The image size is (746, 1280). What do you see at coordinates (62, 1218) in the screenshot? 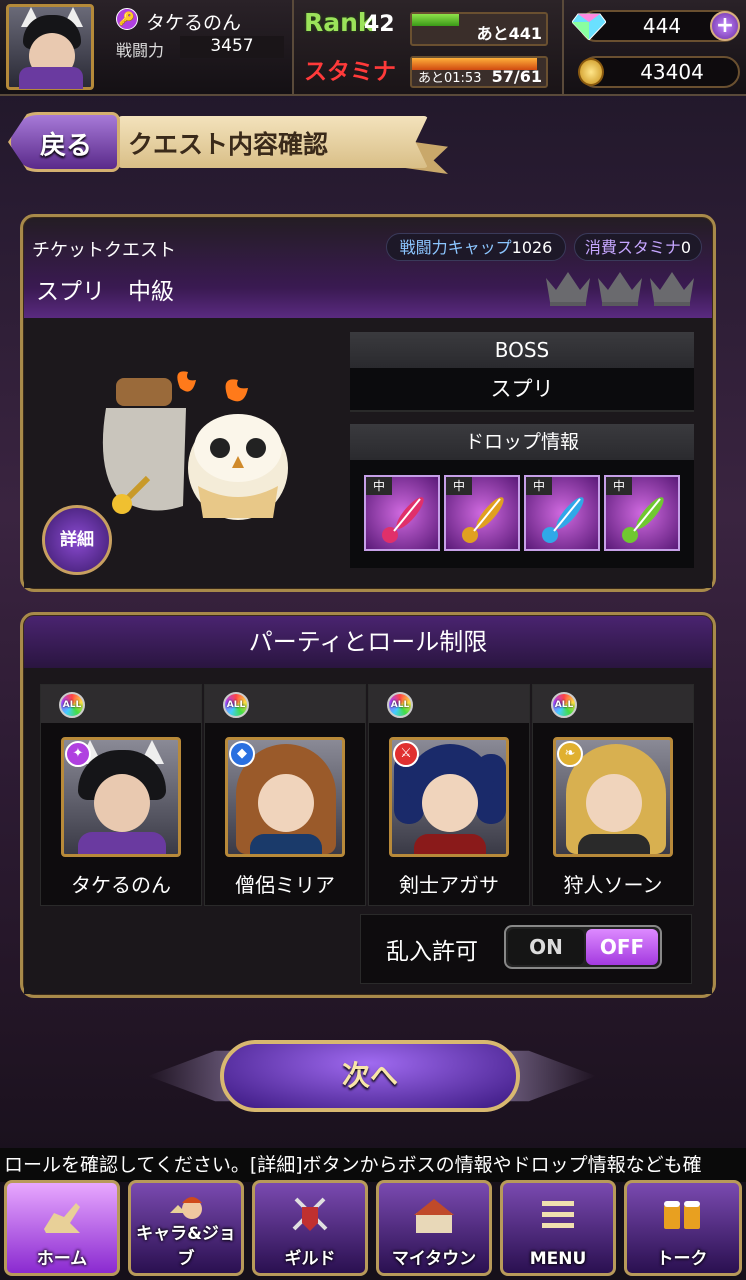
I see `home-rider-icon` at bounding box center [62, 1218].